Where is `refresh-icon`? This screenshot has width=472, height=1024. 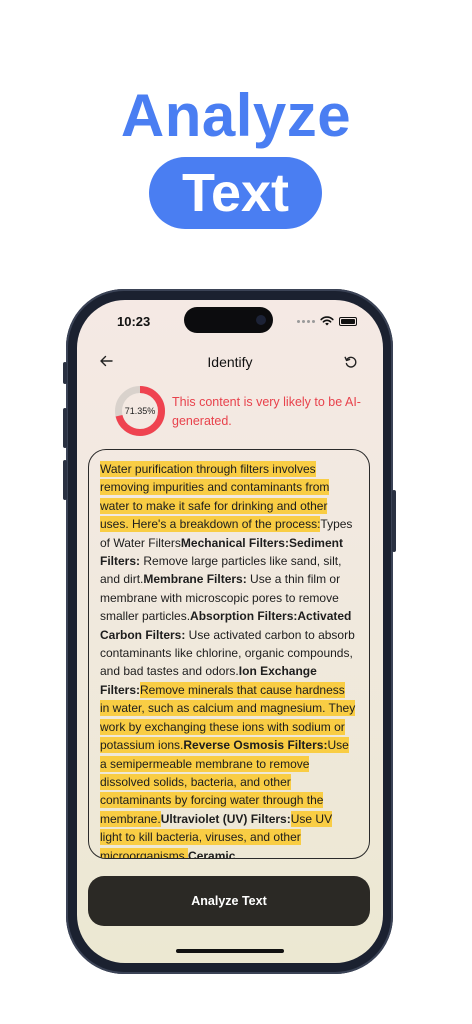
refresh-icon is located at coordinates (351, 362).